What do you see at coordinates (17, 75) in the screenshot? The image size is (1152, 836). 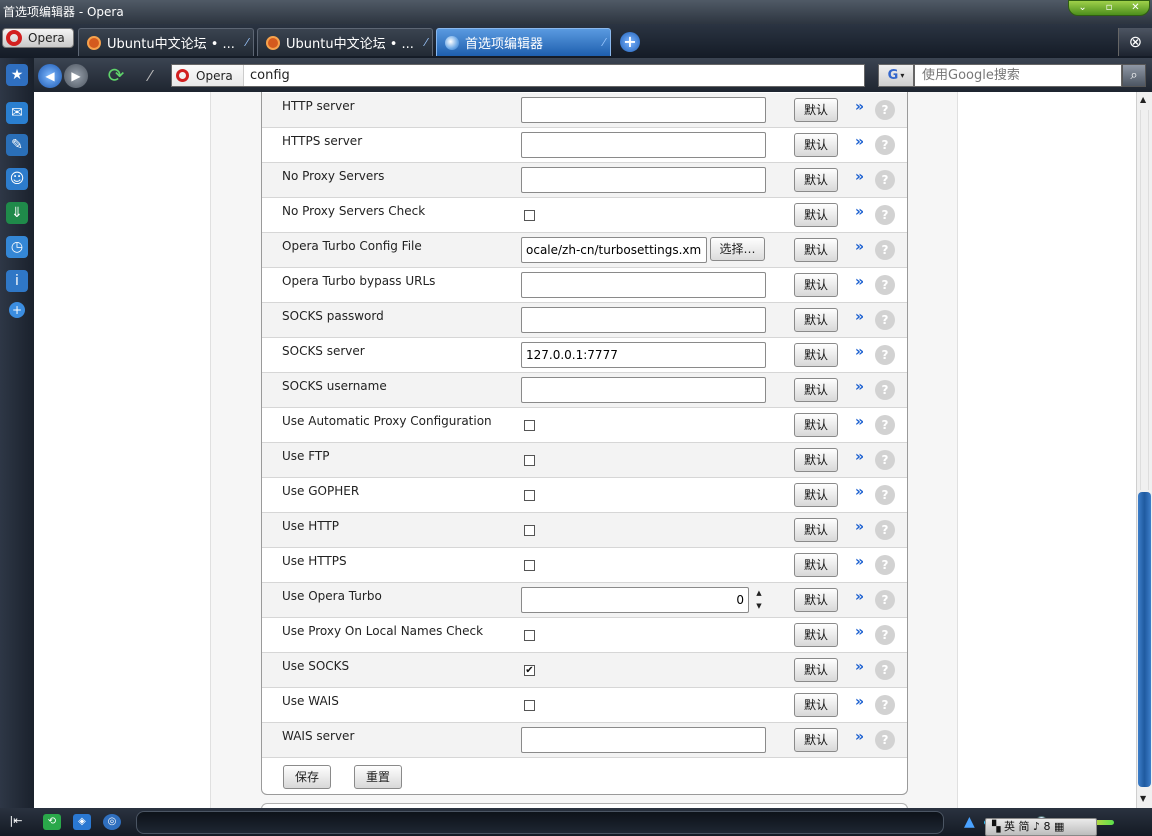 I see `bookmarks-icon: ★` at bounding box center [17, 75].